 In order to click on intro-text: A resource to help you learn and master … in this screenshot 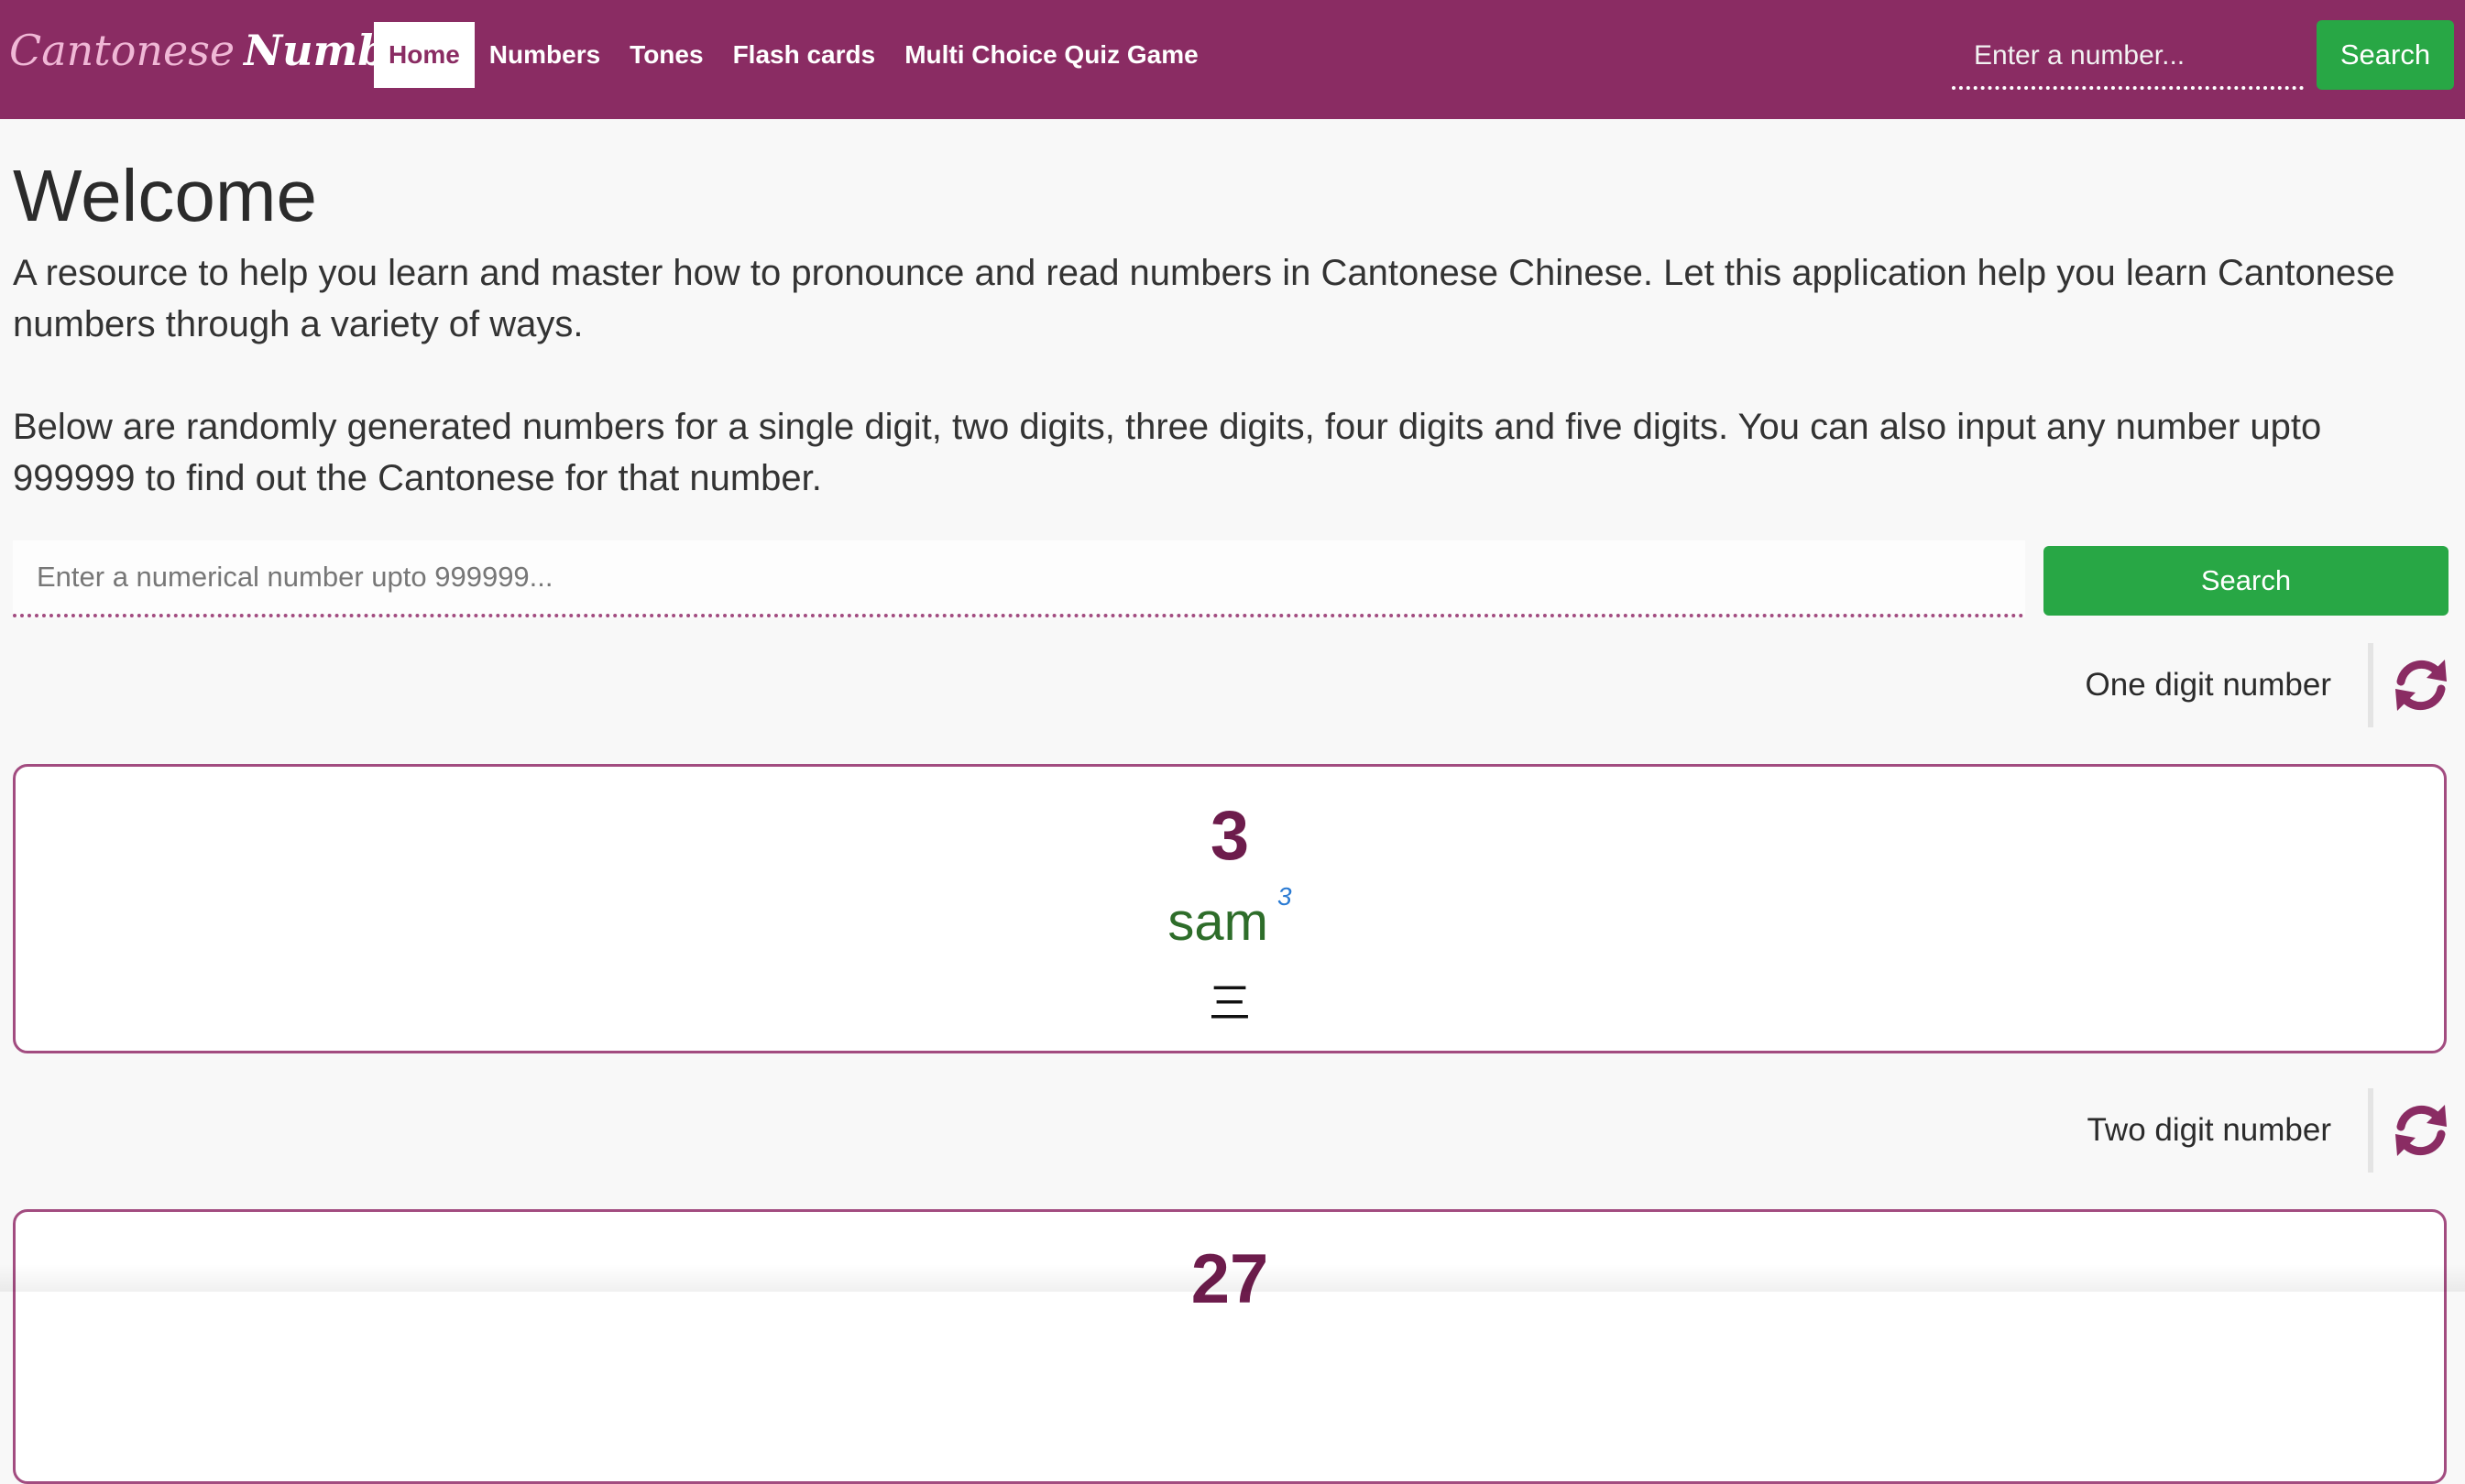, I will do `click(1204, 298)`.